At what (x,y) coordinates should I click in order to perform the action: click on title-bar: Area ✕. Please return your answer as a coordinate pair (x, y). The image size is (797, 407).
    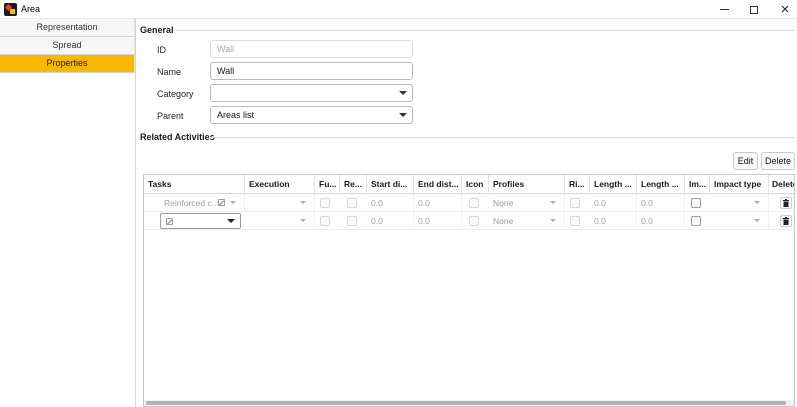
    Looking at the image, I should click on (398, 9).